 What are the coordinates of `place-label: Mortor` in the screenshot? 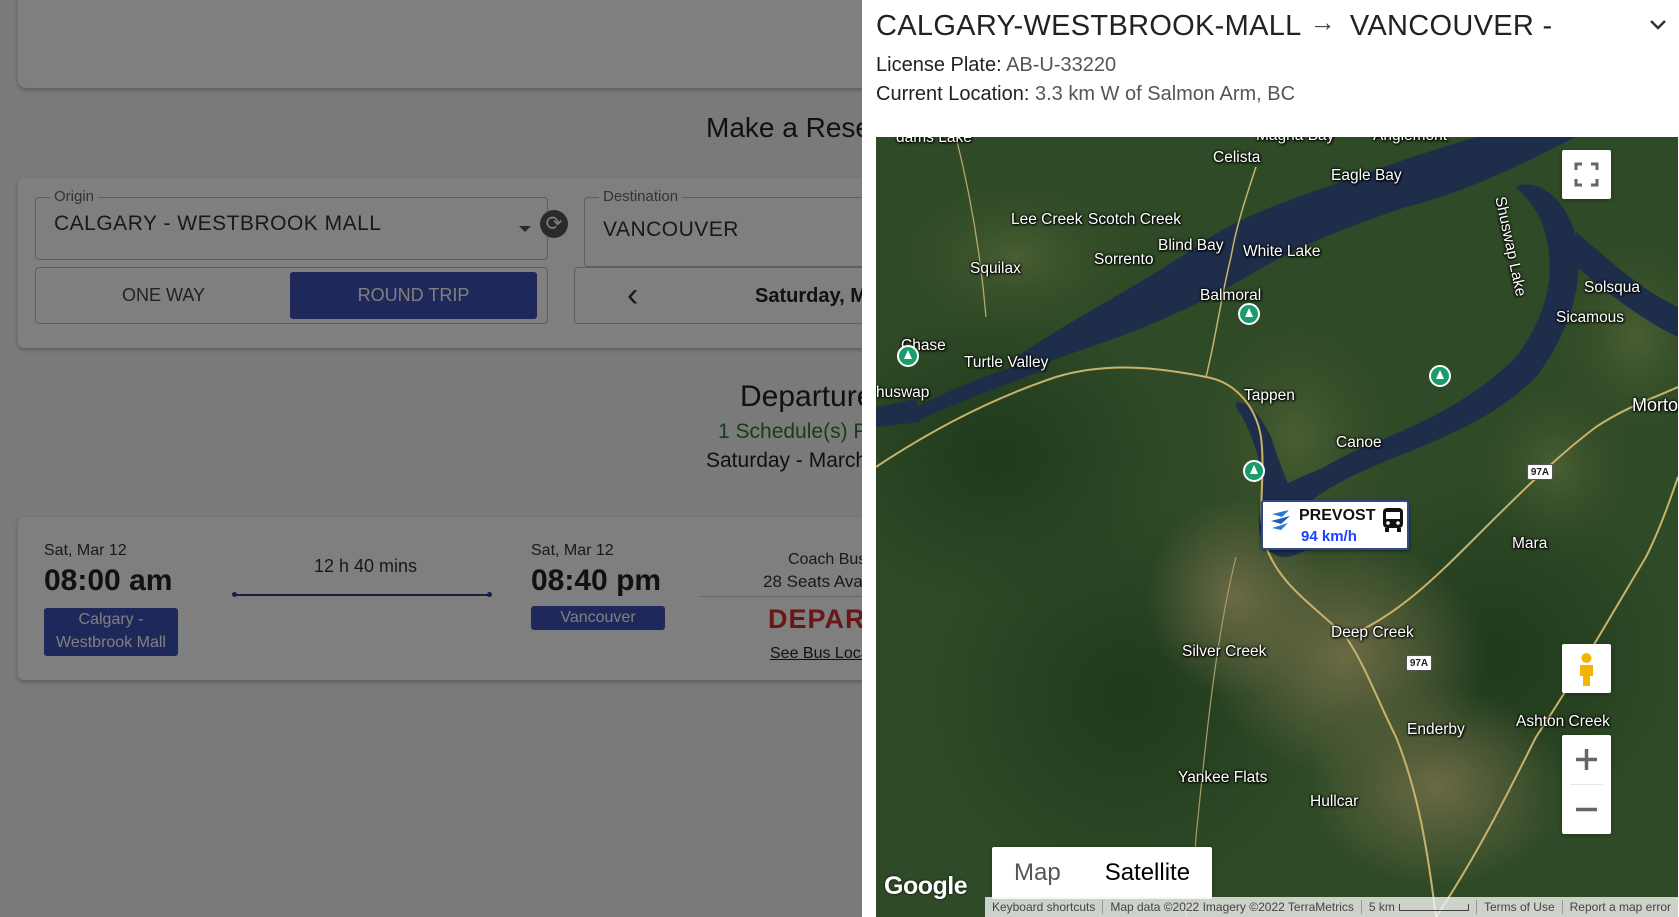 It's located at (1655, 405).